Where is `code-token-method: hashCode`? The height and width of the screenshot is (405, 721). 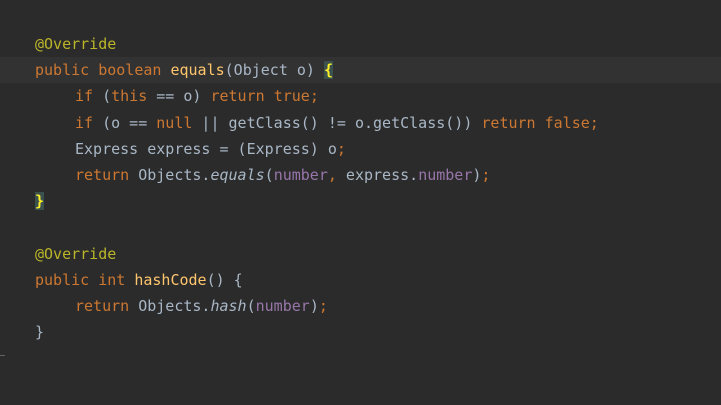
code-token-method: hashCode is located at coordinates (170, 279).